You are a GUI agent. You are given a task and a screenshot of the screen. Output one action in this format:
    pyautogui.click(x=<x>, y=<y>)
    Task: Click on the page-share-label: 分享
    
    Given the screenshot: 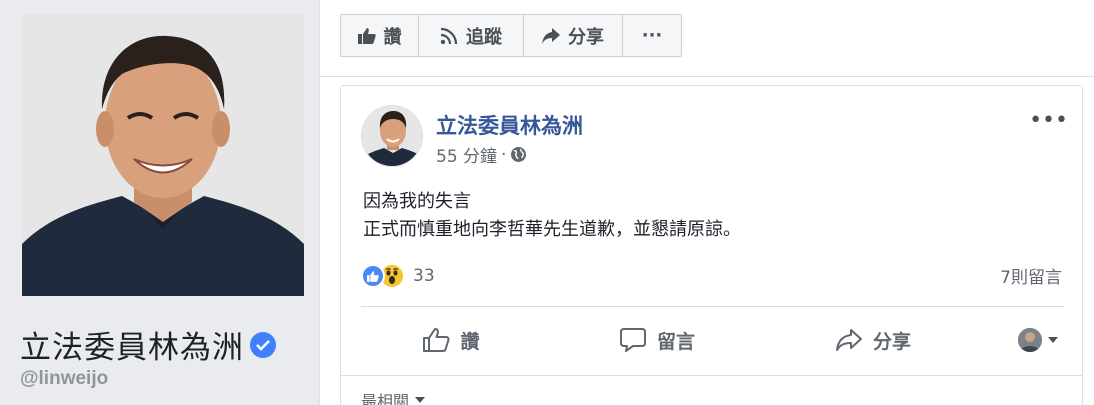 What is the action you would take?
    pyautogui.click(x=586, y=37)
    